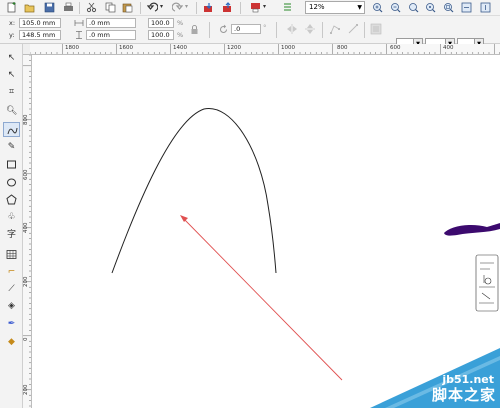 Image resolution: width=500 pixels, height=408 pixels. I want to click on standard-toolbar: ▾ ▾ ▾ 12% ▼, so click(250, 8).